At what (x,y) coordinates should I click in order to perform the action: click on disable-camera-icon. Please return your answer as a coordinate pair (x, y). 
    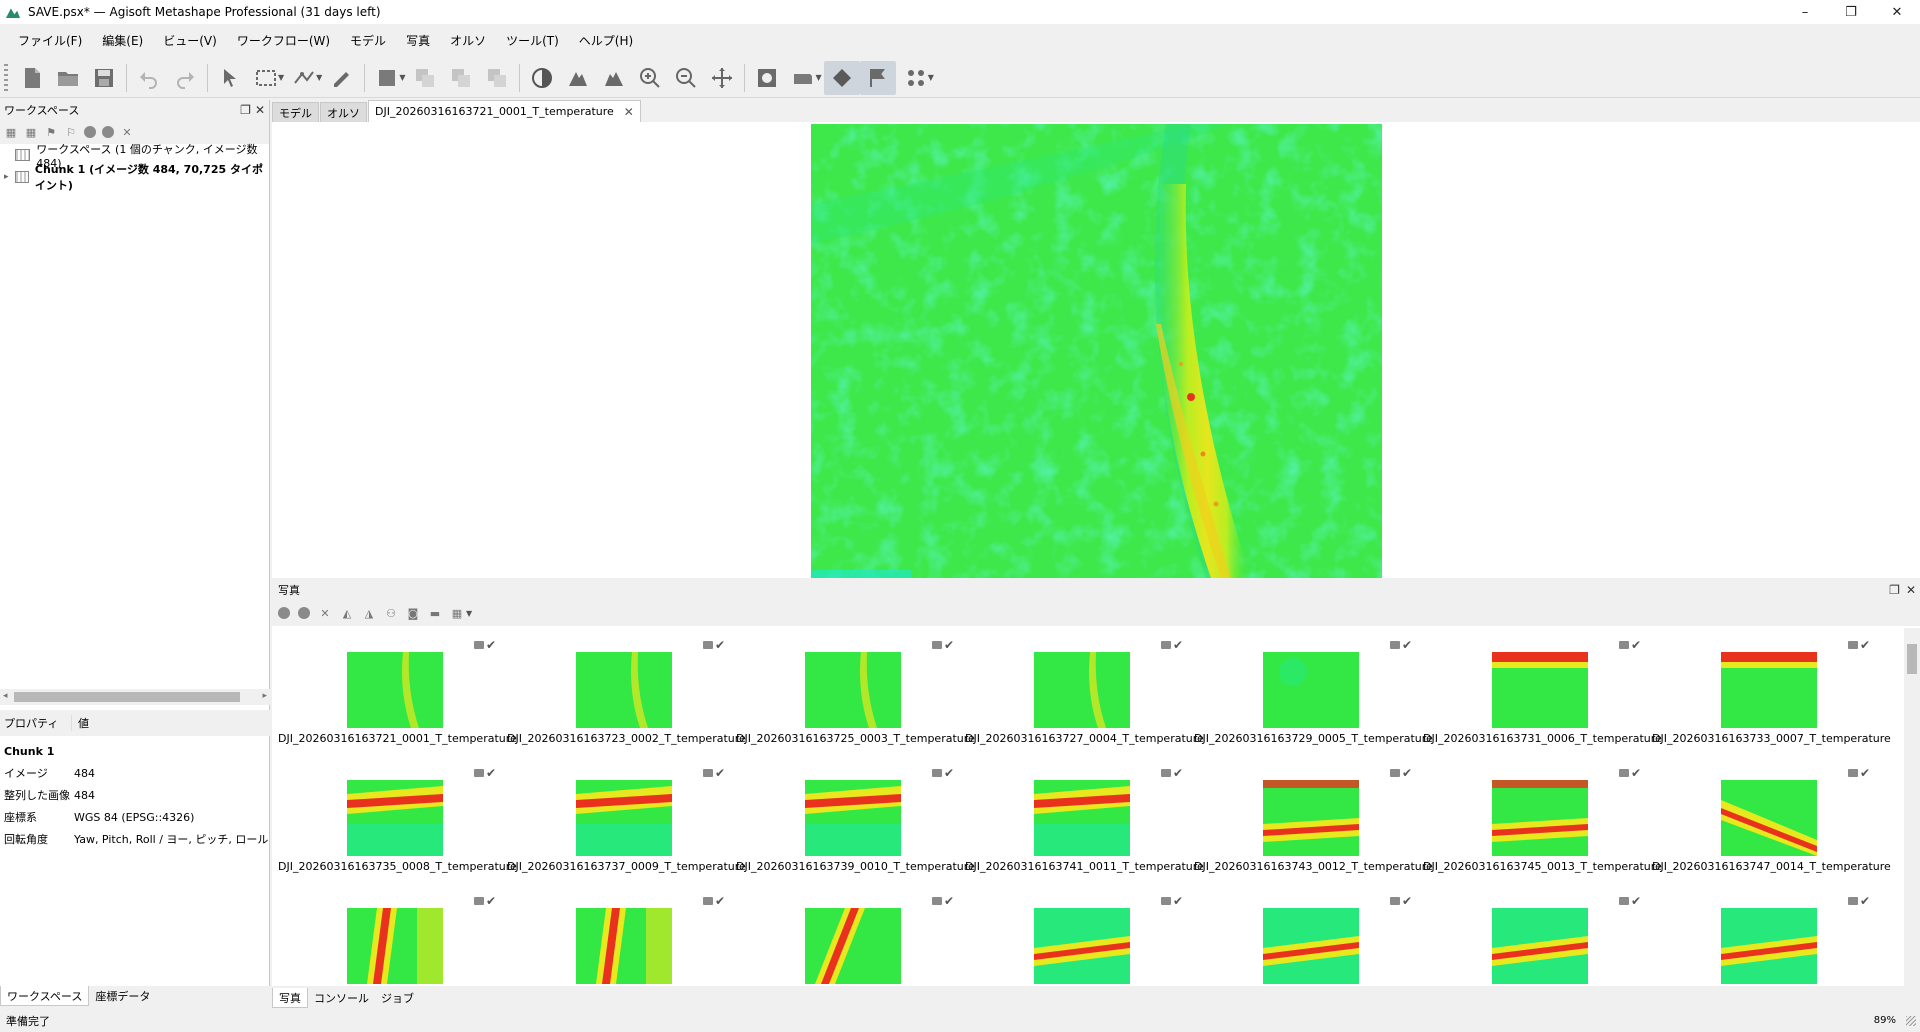
    Looking at the image, I should click on (304, 613).